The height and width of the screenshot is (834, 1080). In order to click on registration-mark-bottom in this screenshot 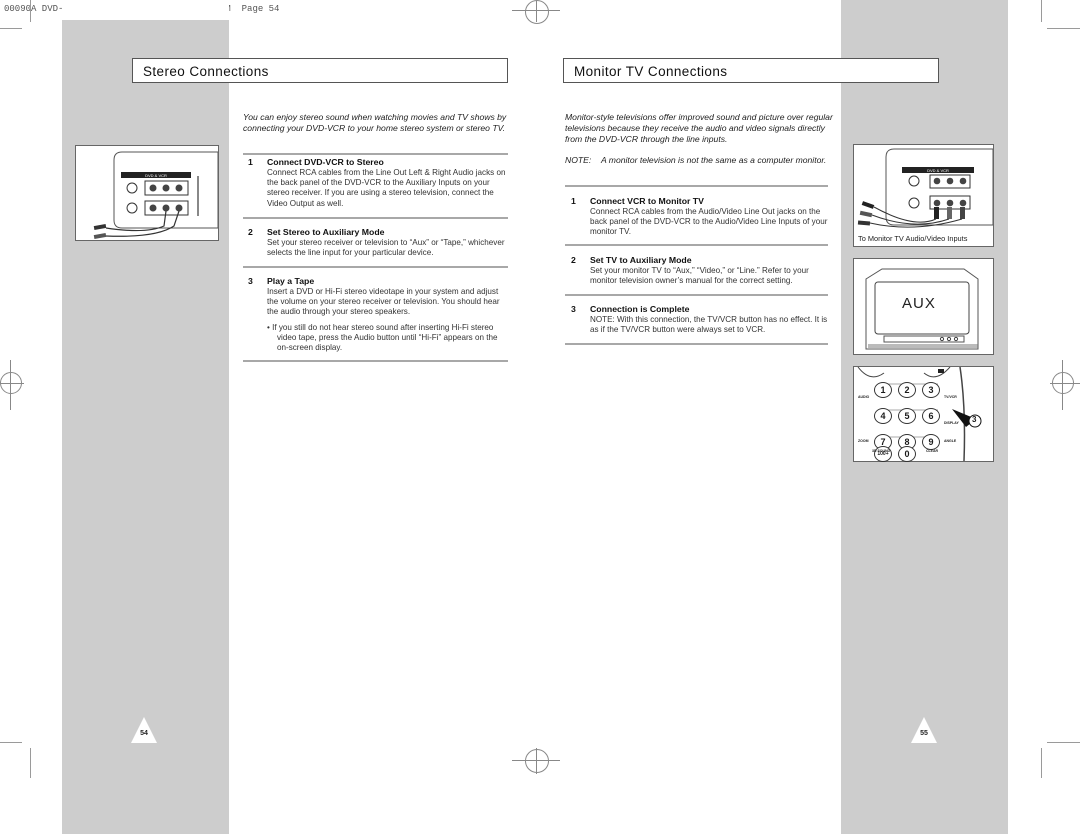, I will do `click(537, 761)`.